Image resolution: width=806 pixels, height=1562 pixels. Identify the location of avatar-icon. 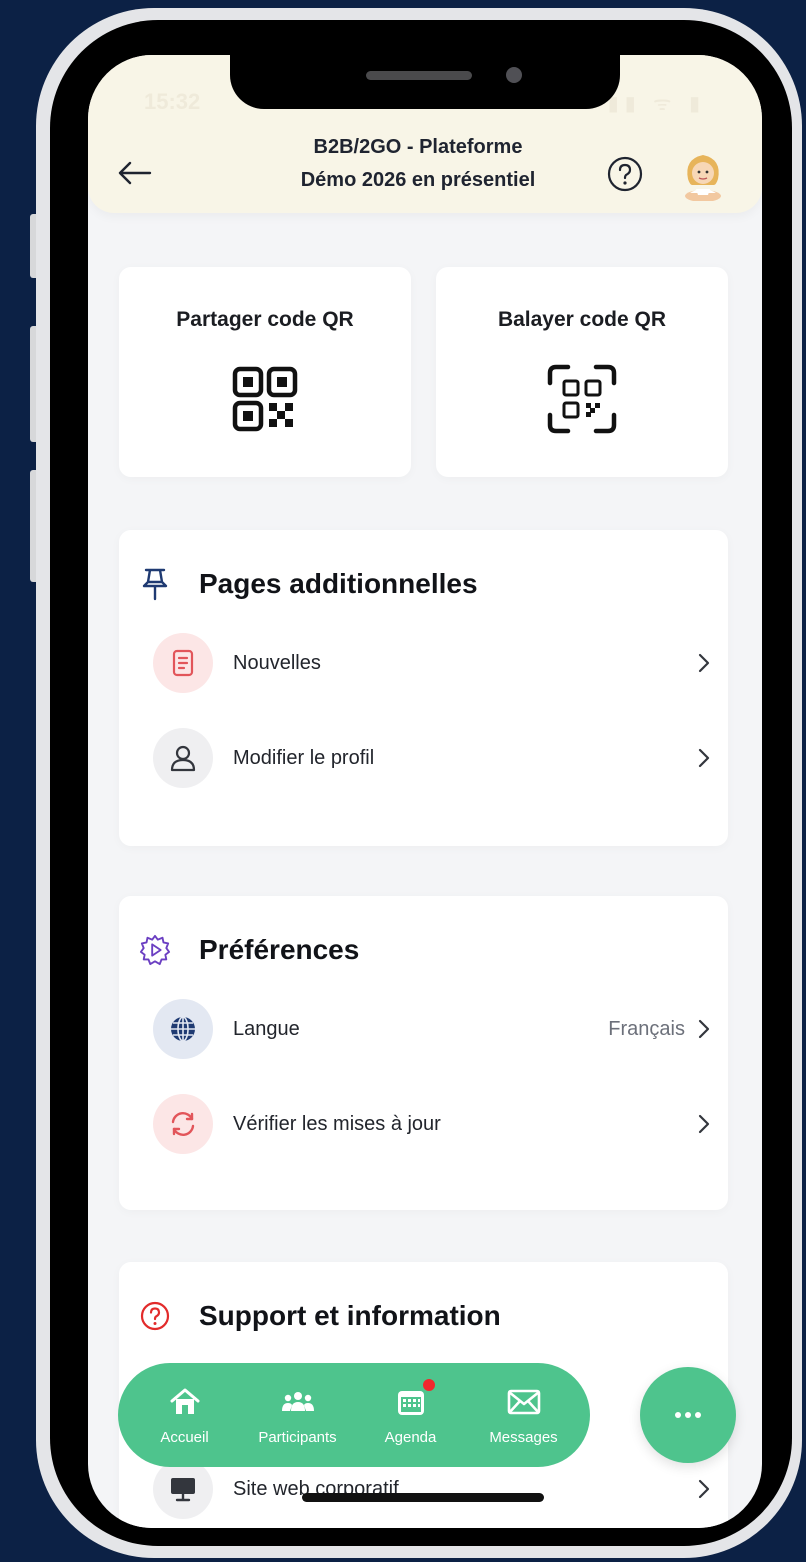
(703, 178).